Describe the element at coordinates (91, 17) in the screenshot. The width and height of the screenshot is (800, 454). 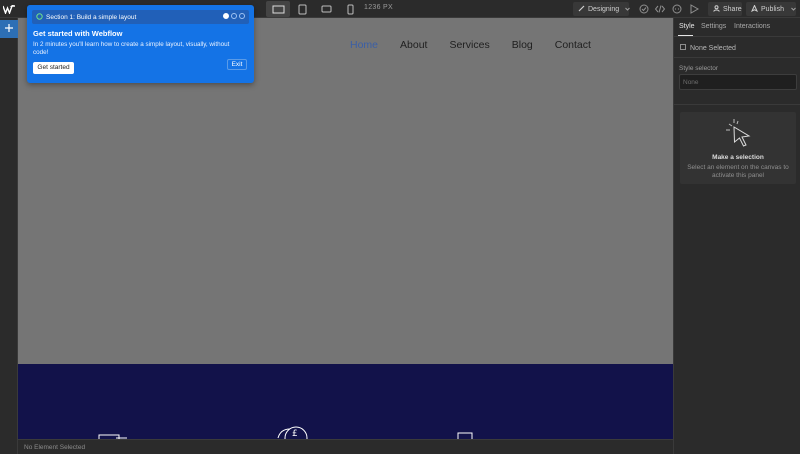
I see `section-label: Section 1: Build a simple layout` at that location.